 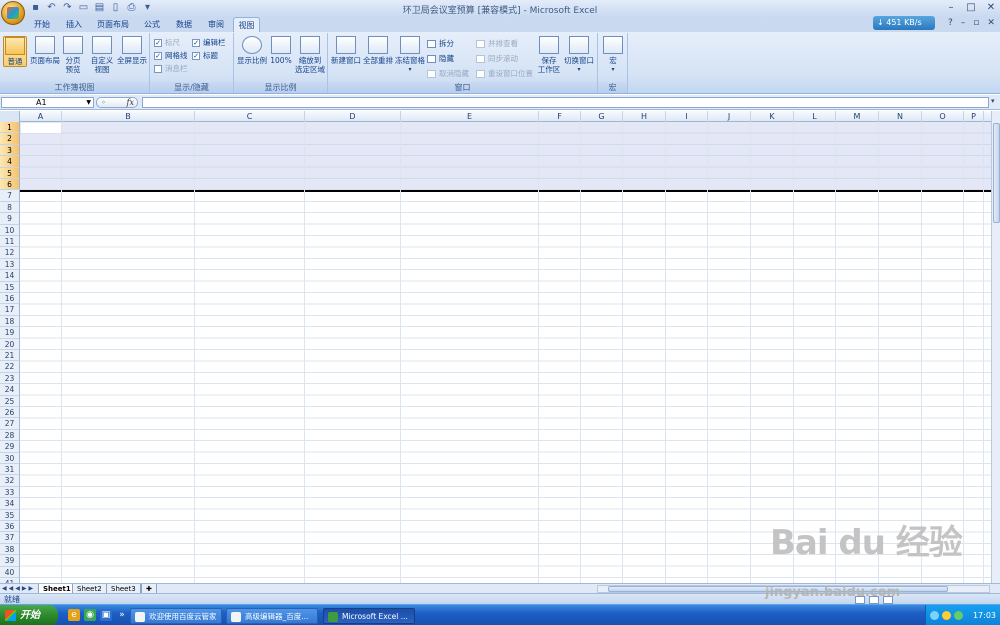 What do you see at coordinates (644, 116) in the screenshot?
I see `column-header-h: H` at bounding box center [644, 116].